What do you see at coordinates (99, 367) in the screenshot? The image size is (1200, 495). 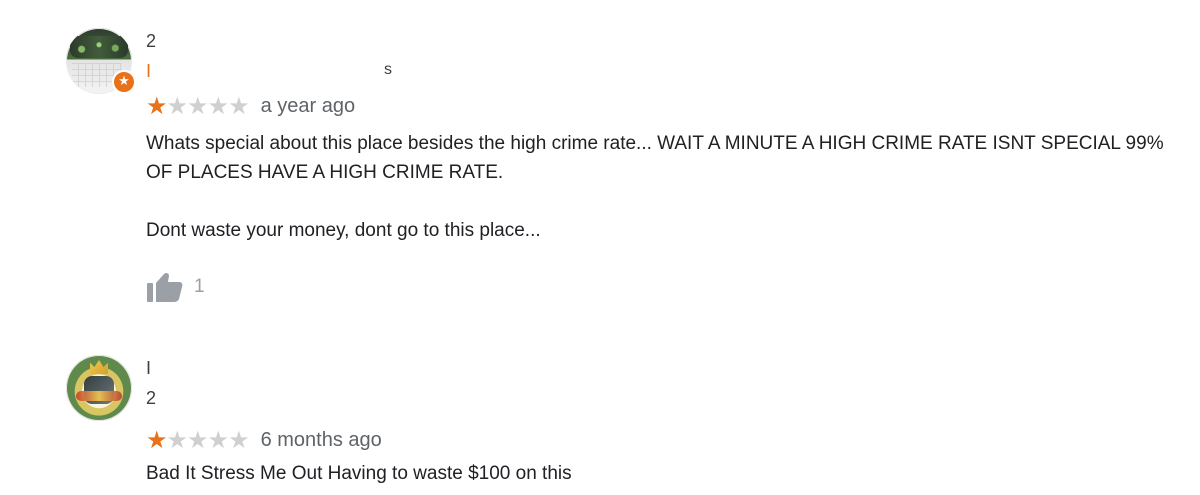 I see `avatar-crown-shape` at bounding box center [99, 367].